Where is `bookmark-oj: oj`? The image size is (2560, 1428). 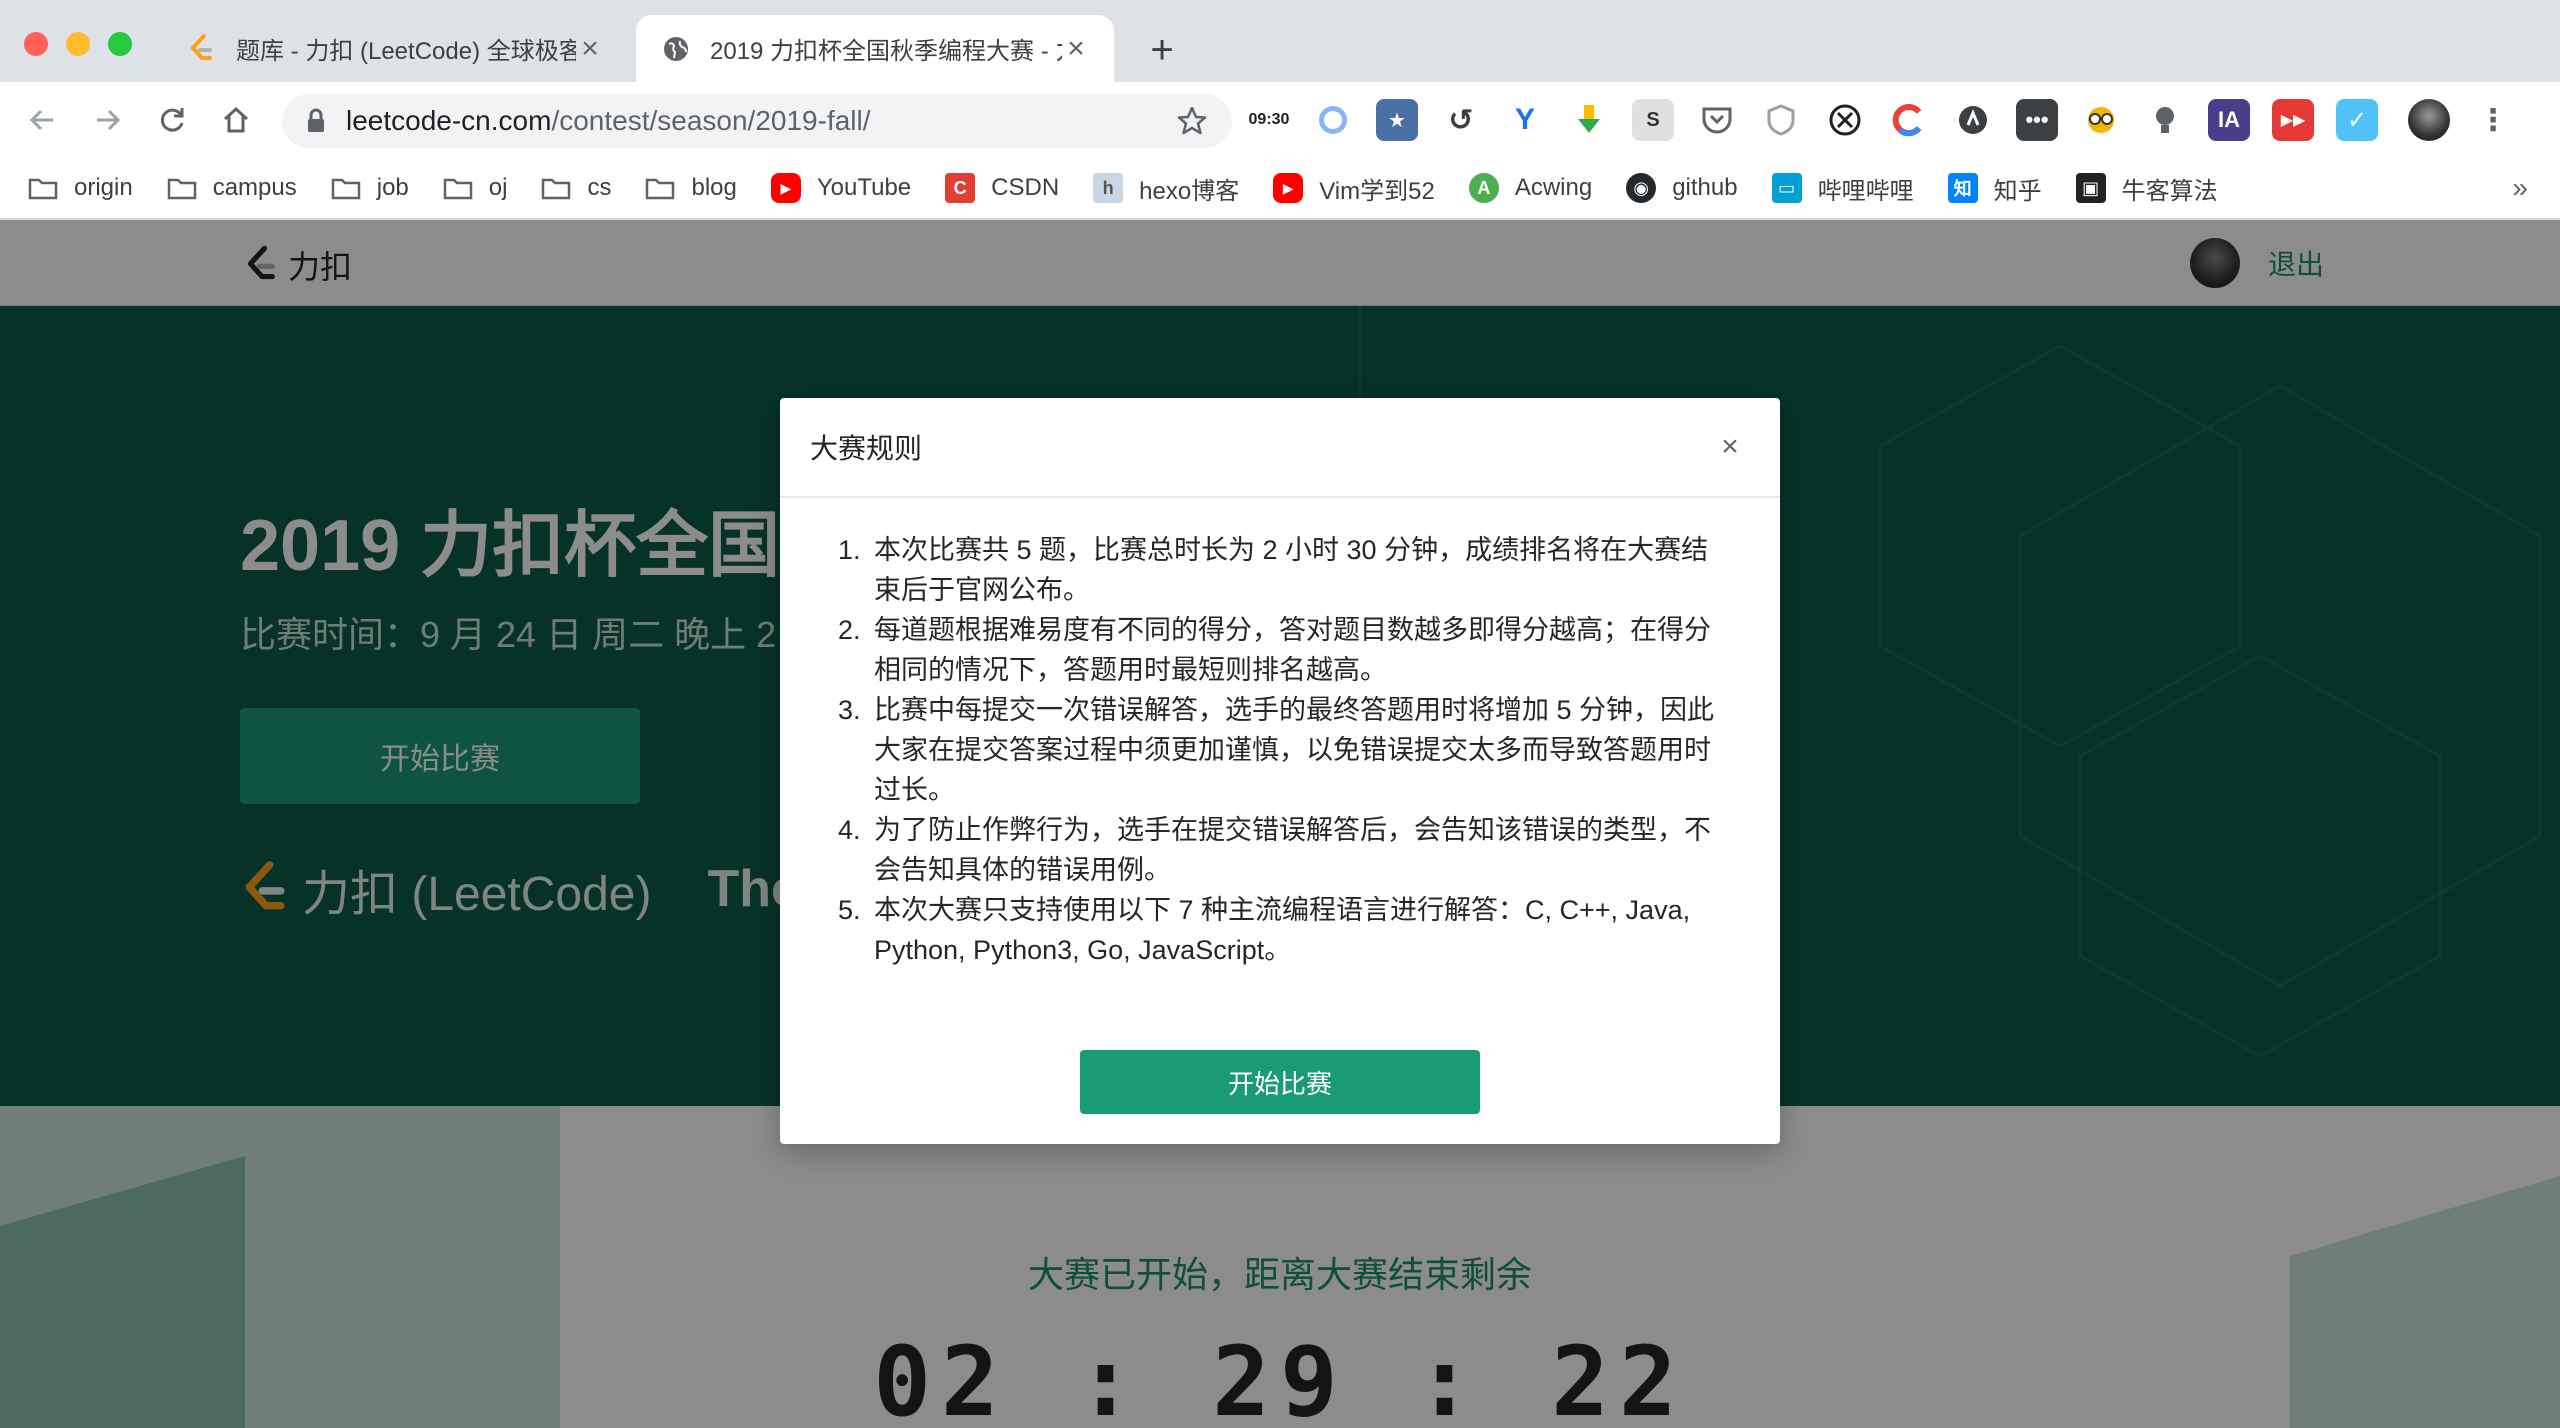 bookmark-oj: oj is located at coordinates (475, 188).